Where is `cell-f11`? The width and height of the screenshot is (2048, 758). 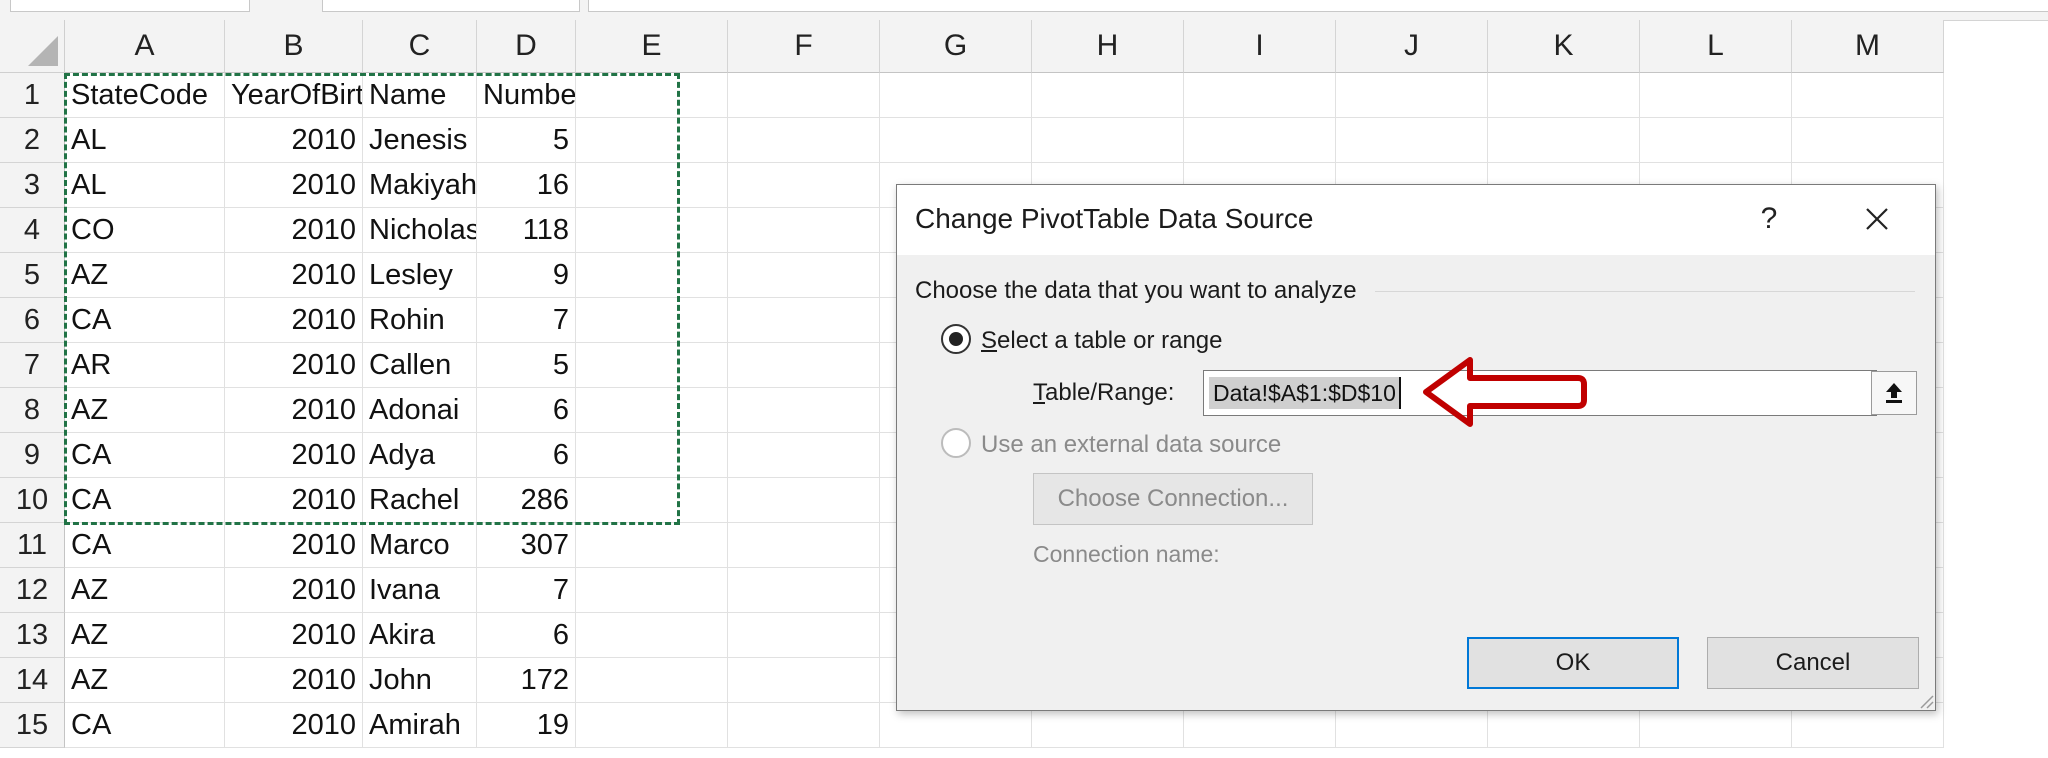 cell-f11 is located at coordinates (804, 545).